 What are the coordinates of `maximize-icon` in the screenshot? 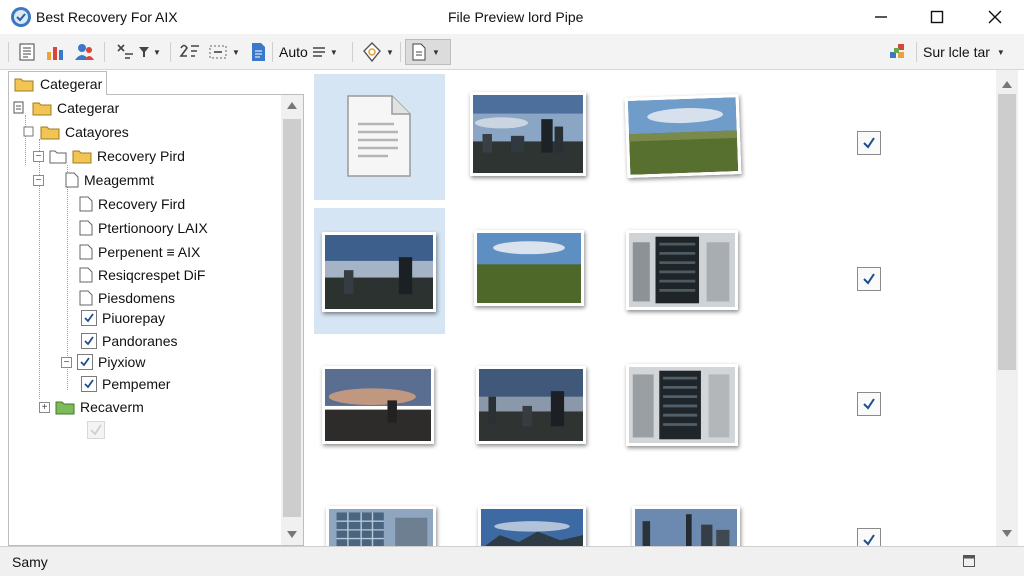 It's located at (937, 17).